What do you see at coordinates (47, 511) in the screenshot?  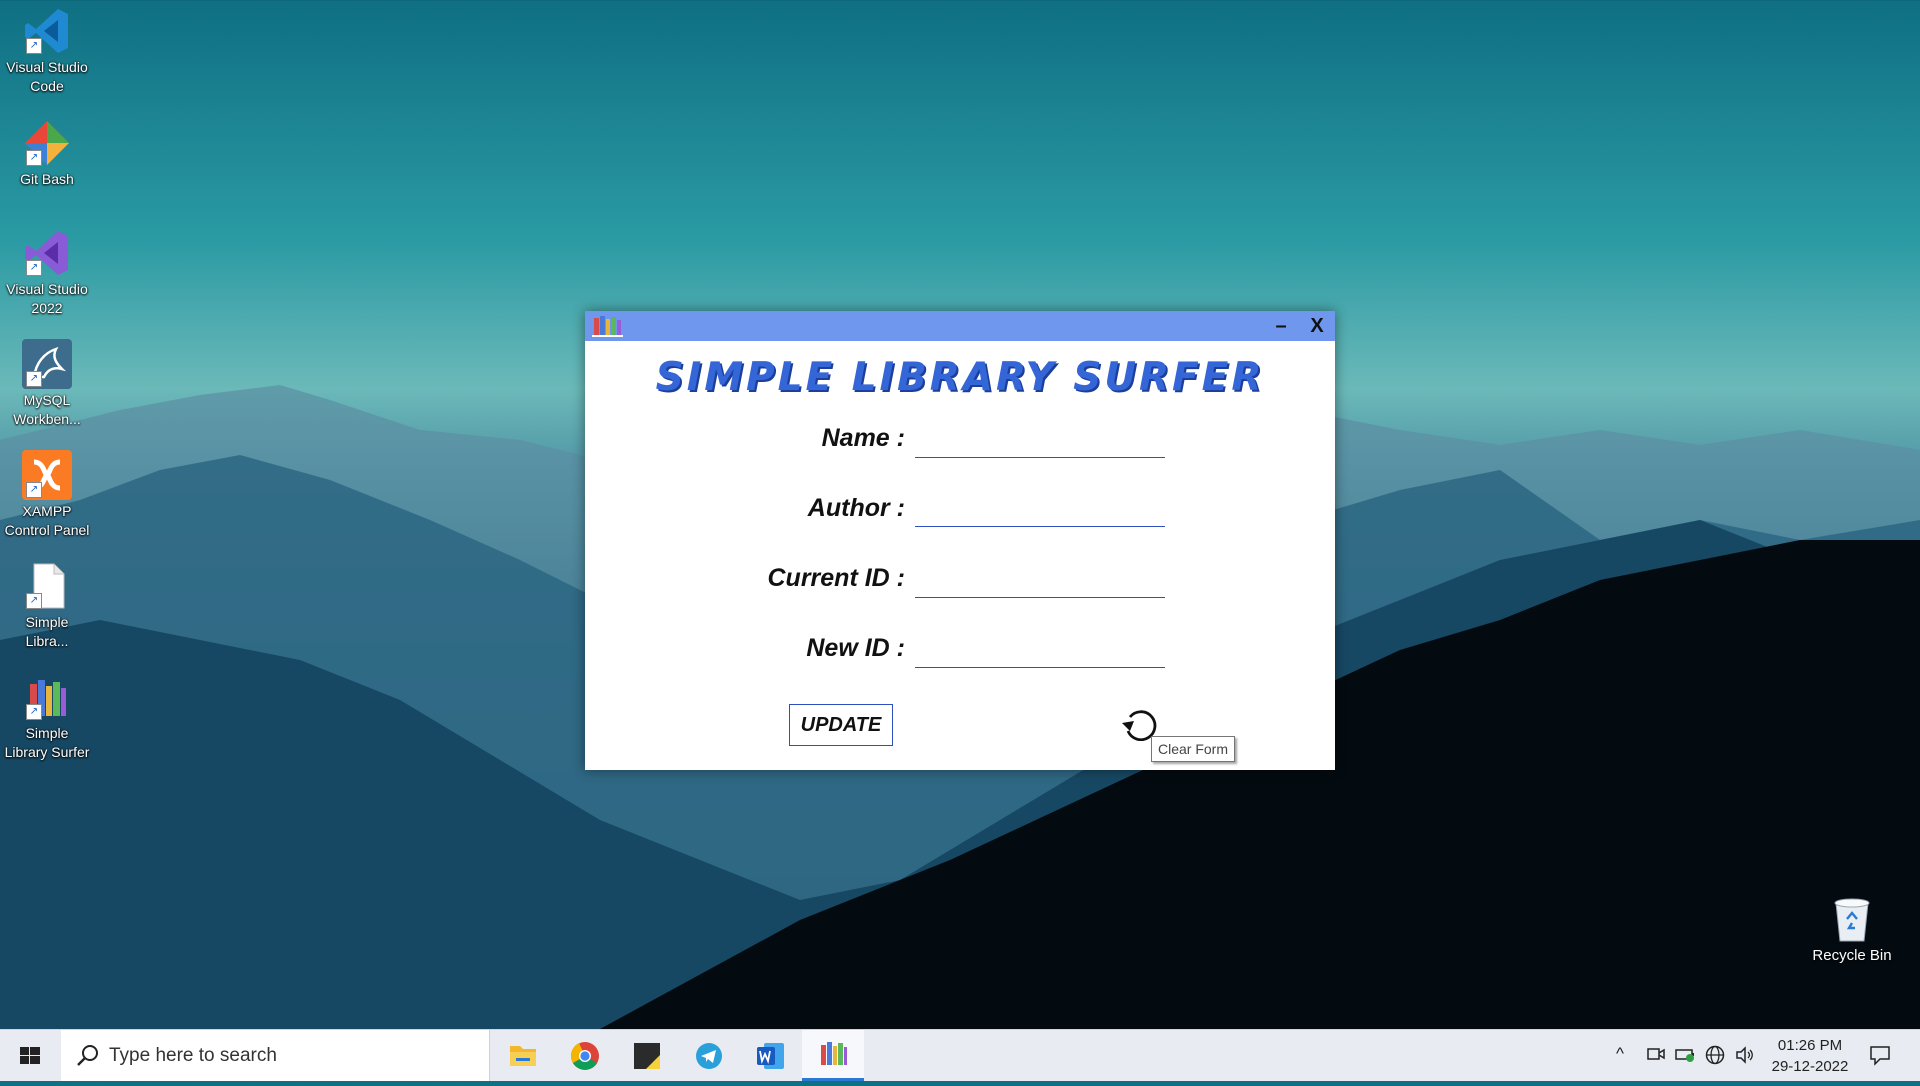 I see `desktop-icon-label: XAMPP` at bounding box center [47, 511].